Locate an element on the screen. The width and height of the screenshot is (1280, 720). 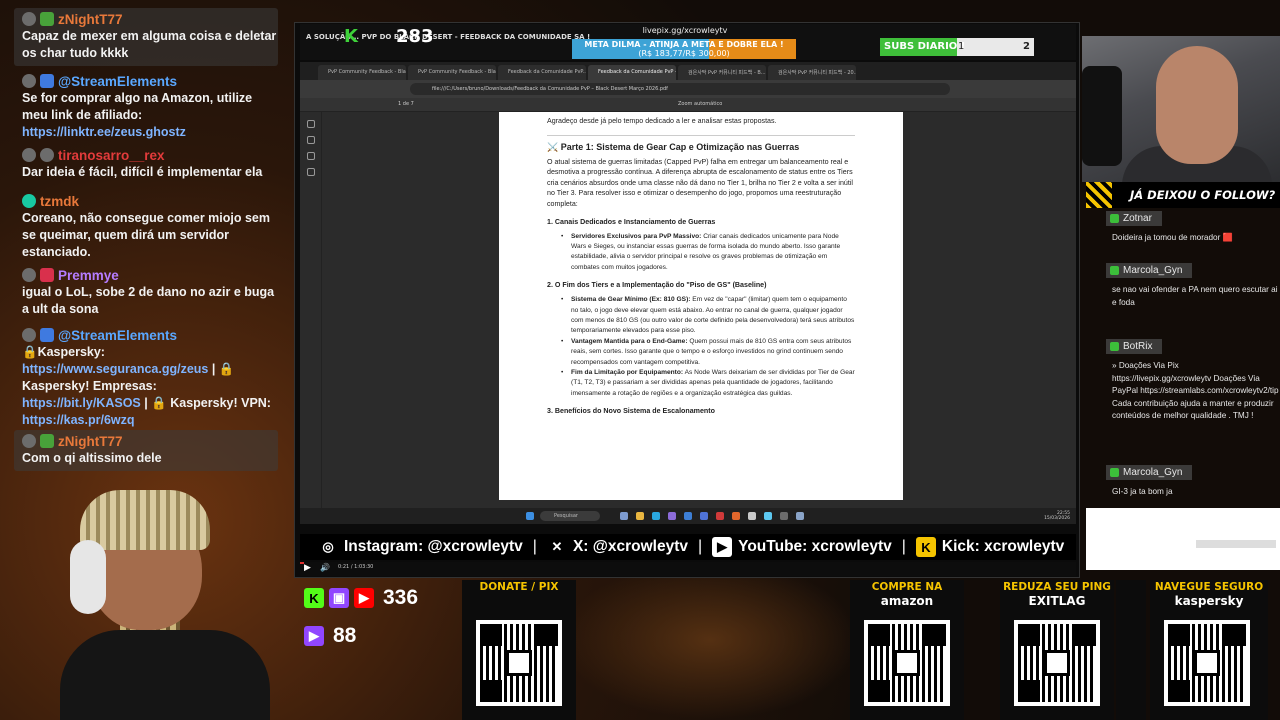
qr-card: NAVEGUE SEGURO kaspersky is located at coordinates (1209, 650).